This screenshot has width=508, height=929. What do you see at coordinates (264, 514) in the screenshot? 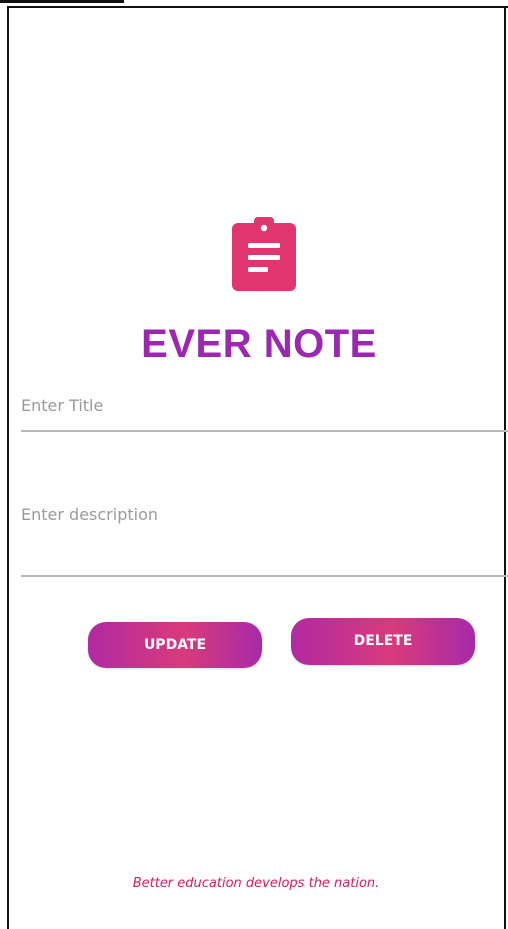
I see `description-input` at bounding box center [264, 514].